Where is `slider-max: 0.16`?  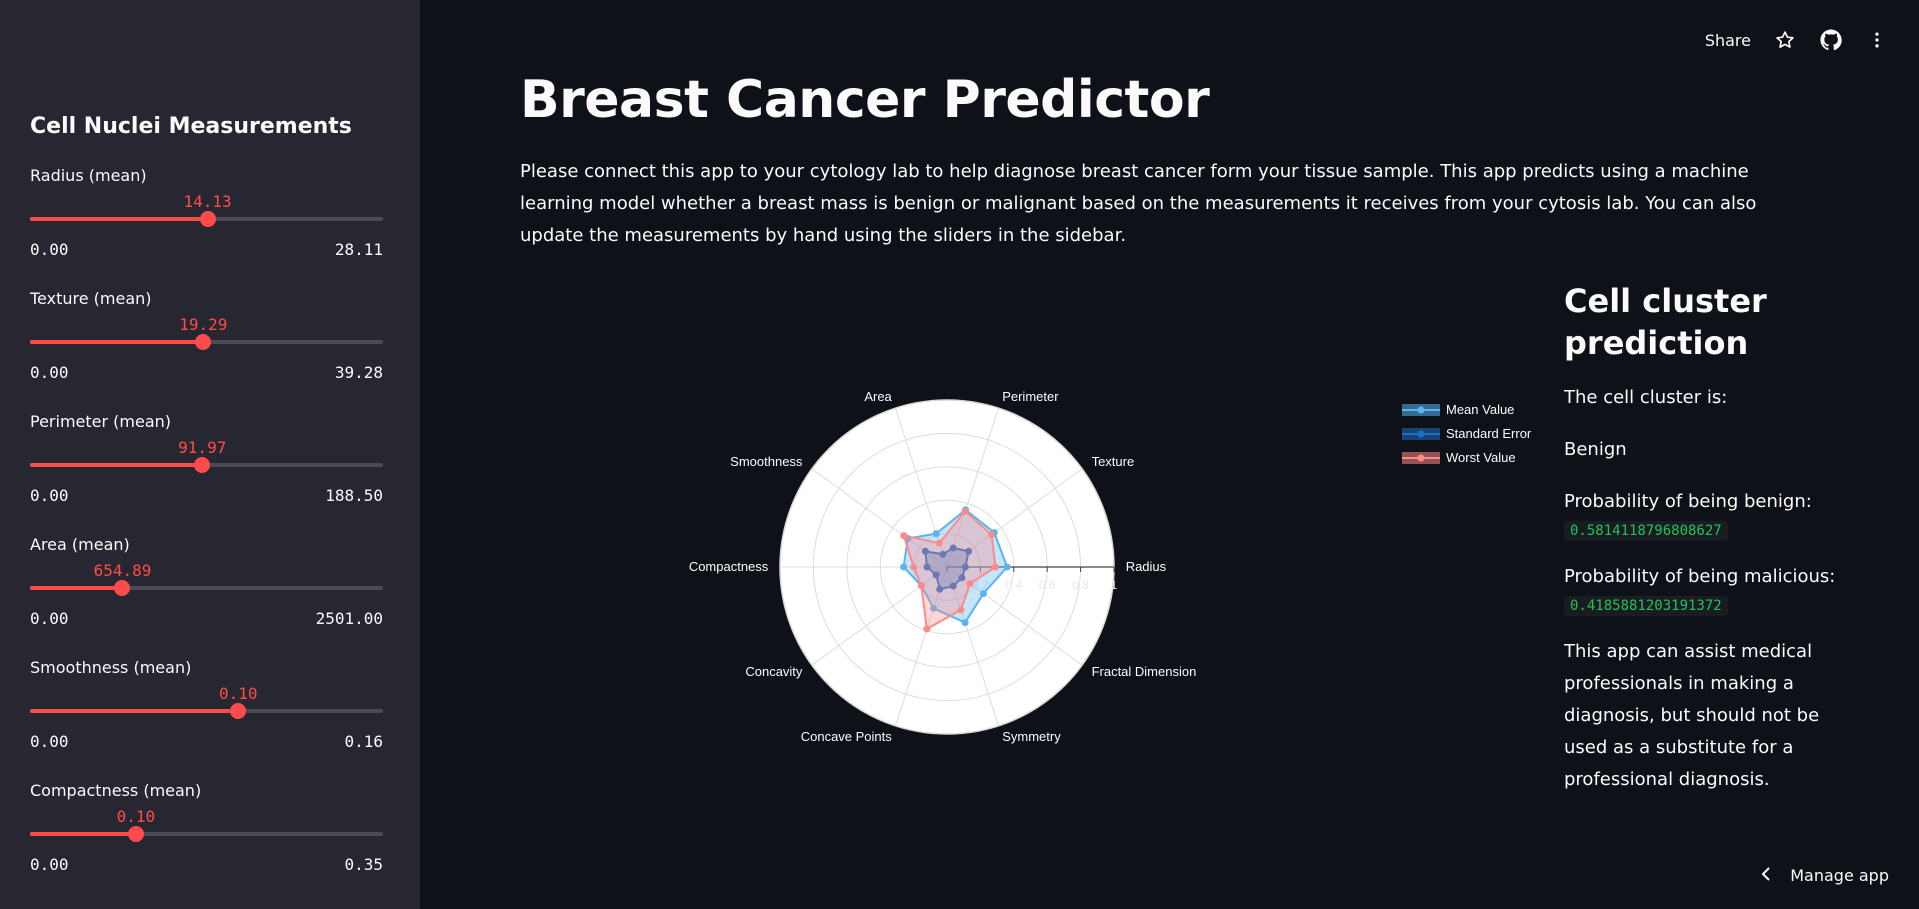
slider-max: 0.16 is located at coordinates (363, 741).